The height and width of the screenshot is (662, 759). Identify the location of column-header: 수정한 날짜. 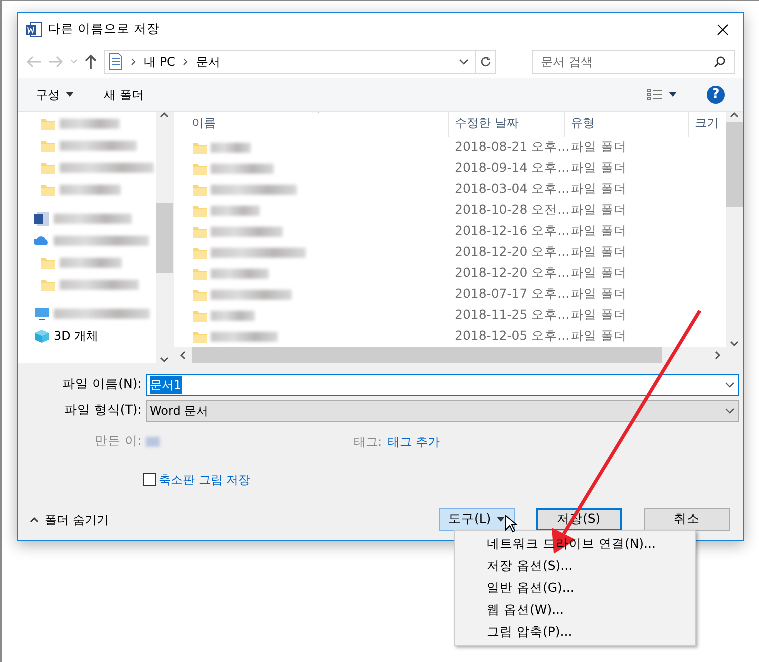
(507, 124).